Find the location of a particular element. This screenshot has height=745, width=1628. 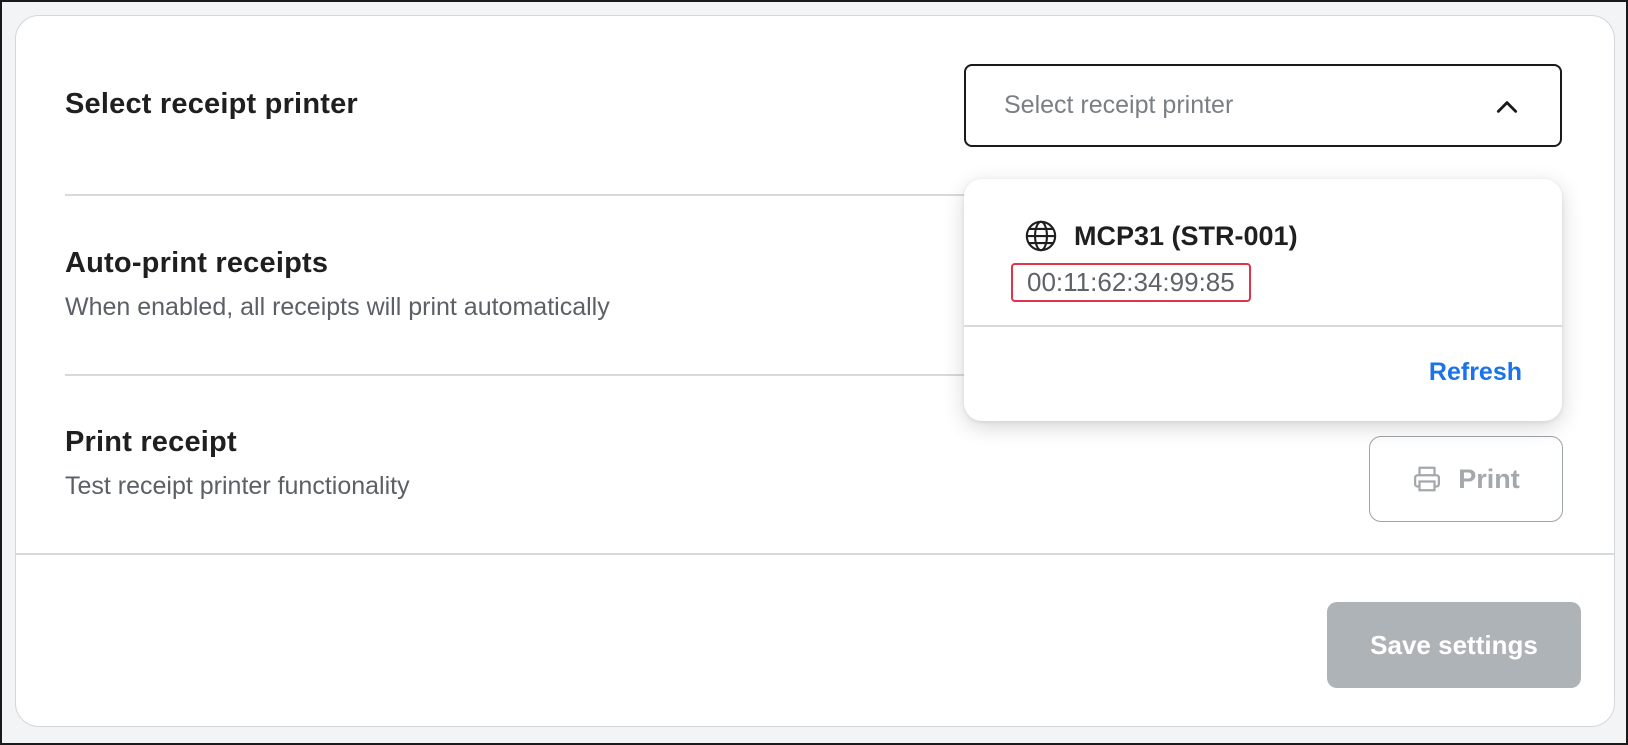

globe-icon is located at coordinates (1041, 236).